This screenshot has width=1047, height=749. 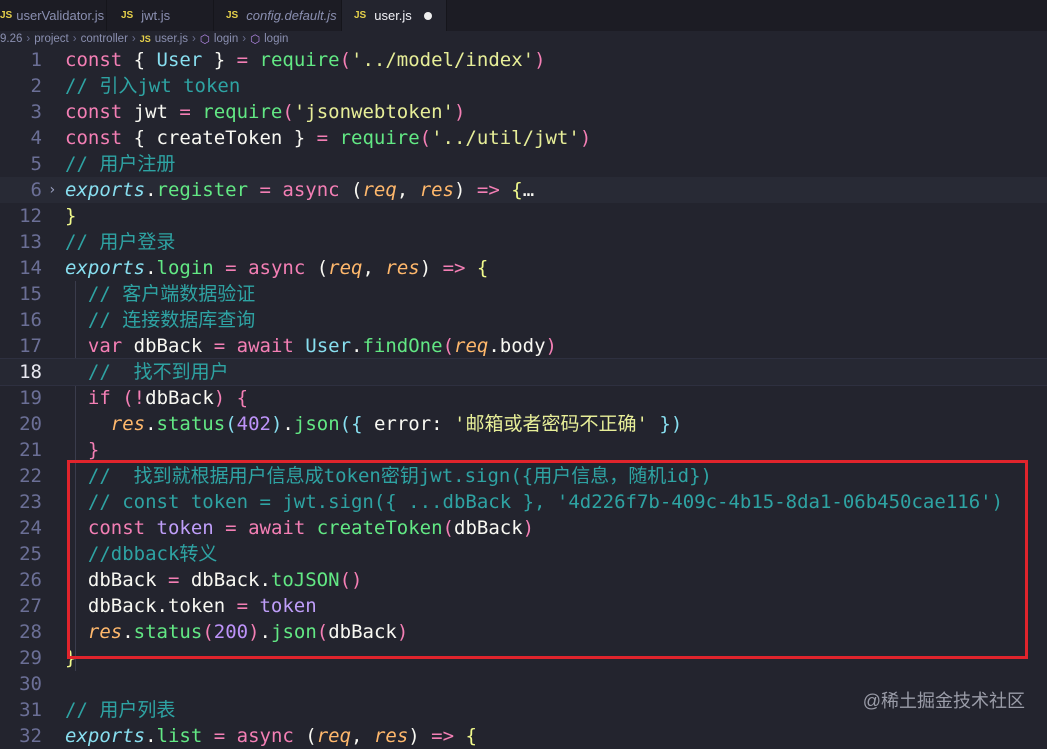 I want to click on line-number: 24, so click(x=30, y=528).